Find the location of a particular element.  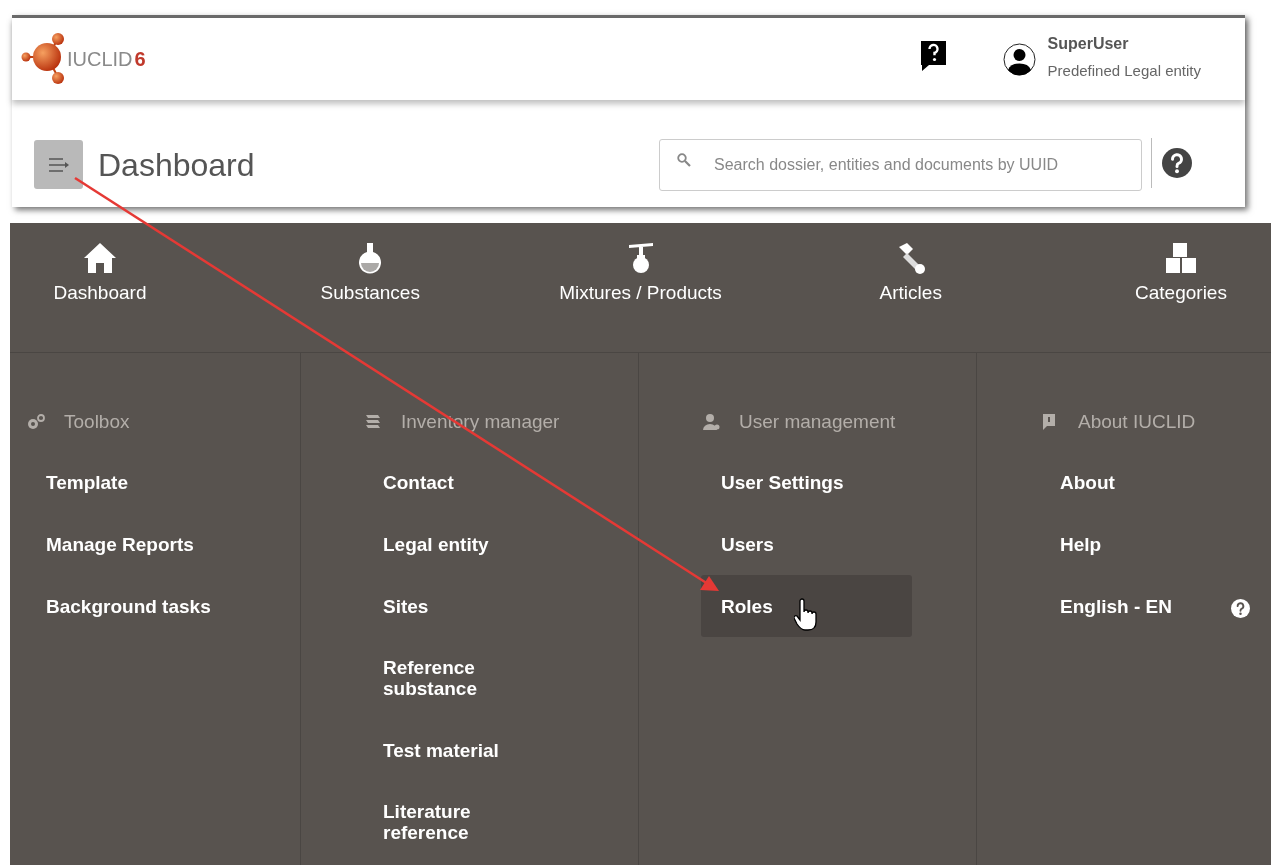

home-icon is located at coordinates (100, 258).